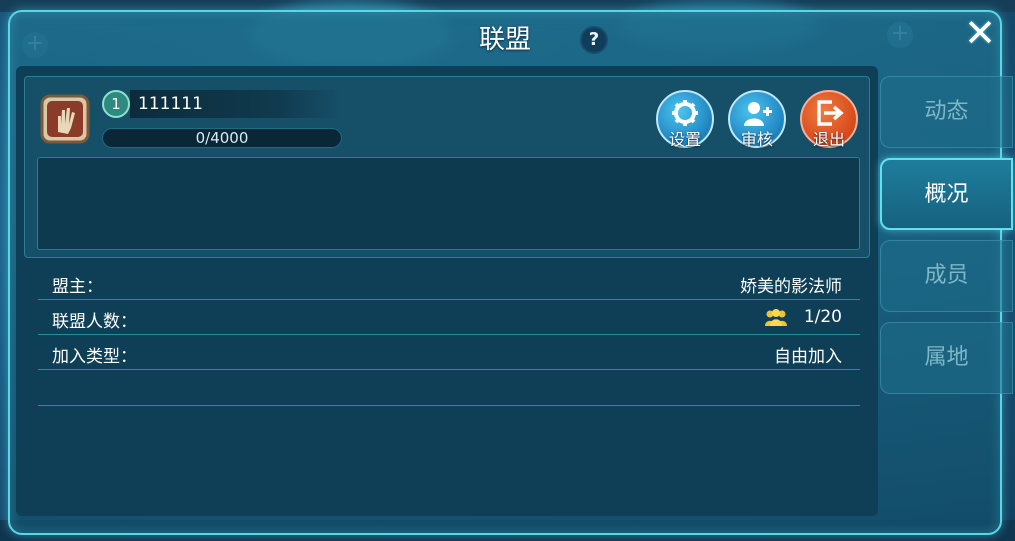 The image size is (1015, 541). I want to click on tab-overview: 概况, so click(946, 194).